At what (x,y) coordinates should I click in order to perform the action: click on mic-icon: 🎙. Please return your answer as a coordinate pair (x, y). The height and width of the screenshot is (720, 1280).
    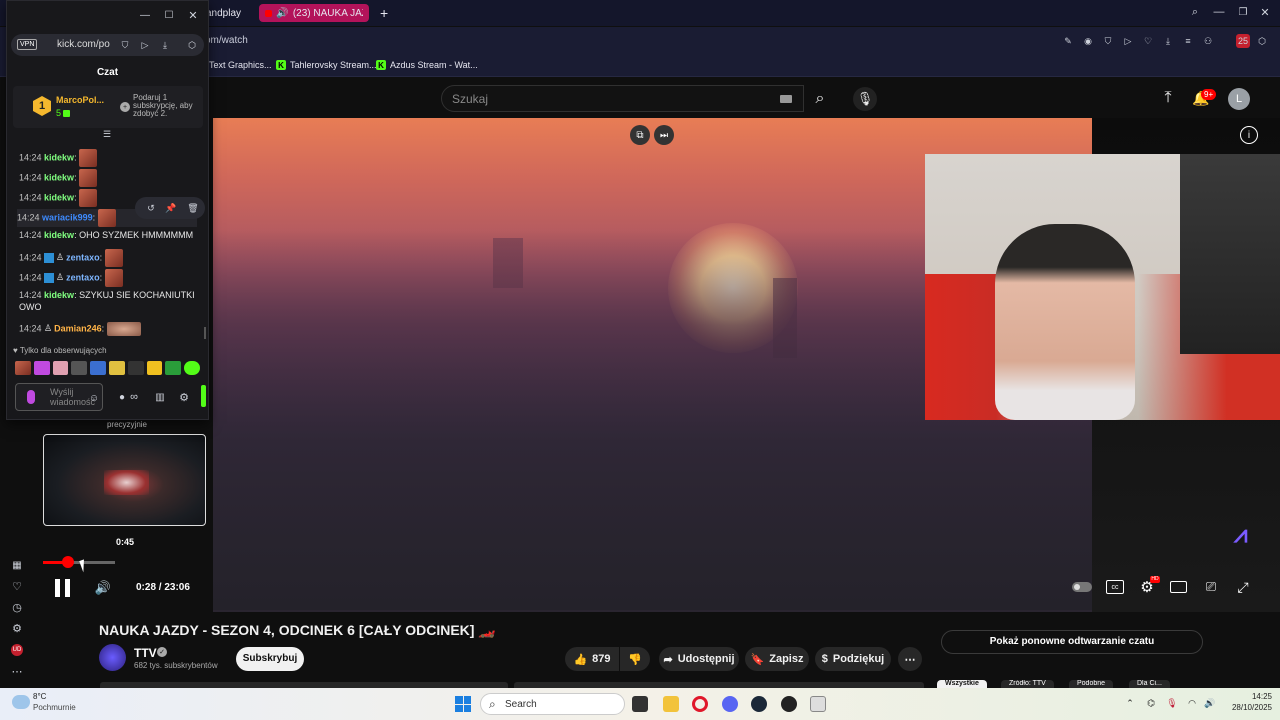
    Looking at the image, I should click on (1172, 703).